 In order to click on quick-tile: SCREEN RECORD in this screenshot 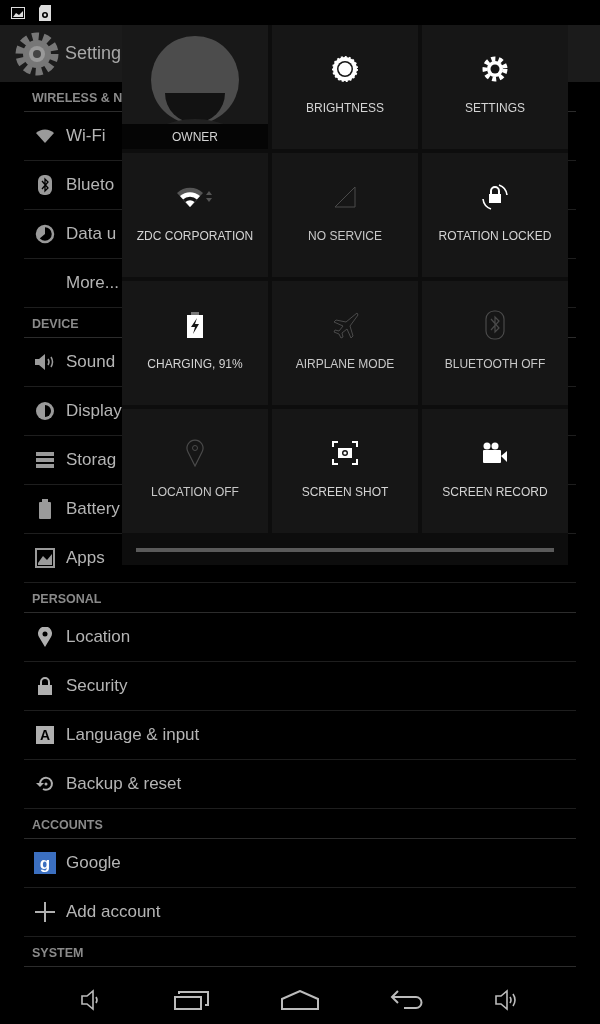, I will do `click(495, 471)`.